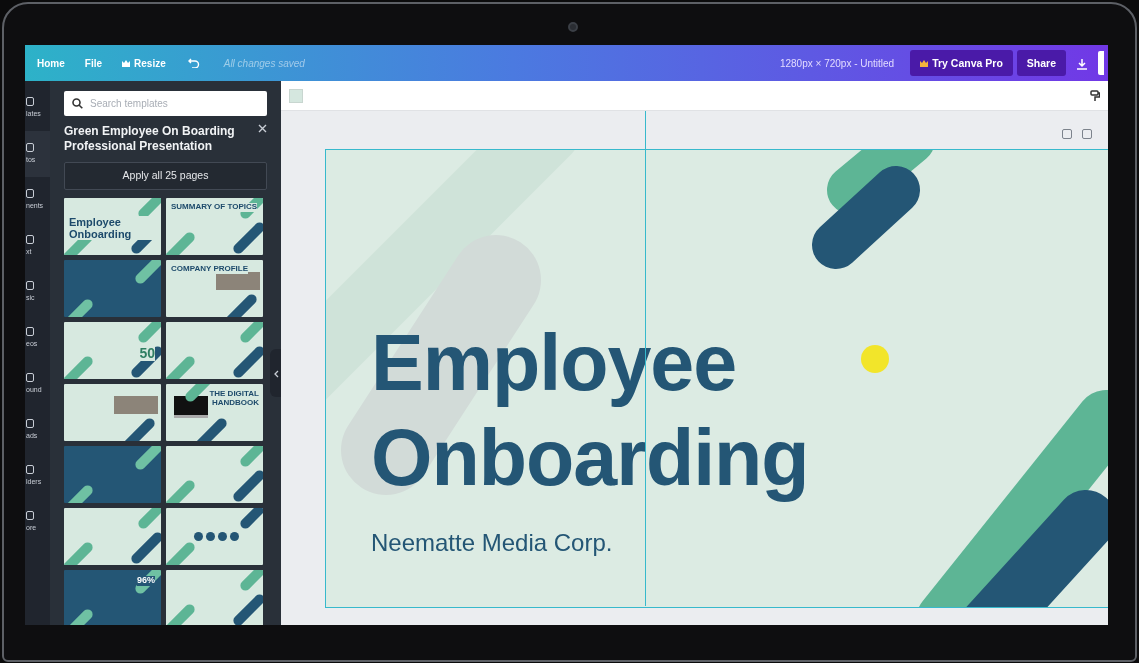 The image size is (1139, 663). Describe the element at coordinates (150, 139) in the screenshot. I see `template-title: Green Employee On Boarding Professional Presentation` at that location.